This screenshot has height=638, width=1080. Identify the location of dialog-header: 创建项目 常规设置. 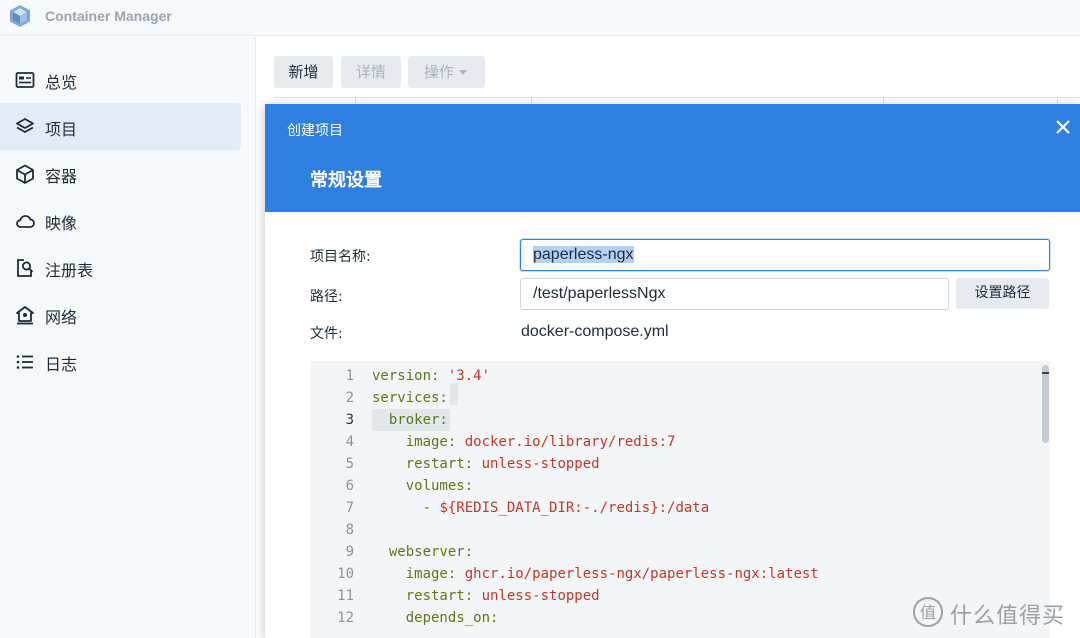
(672, 158).